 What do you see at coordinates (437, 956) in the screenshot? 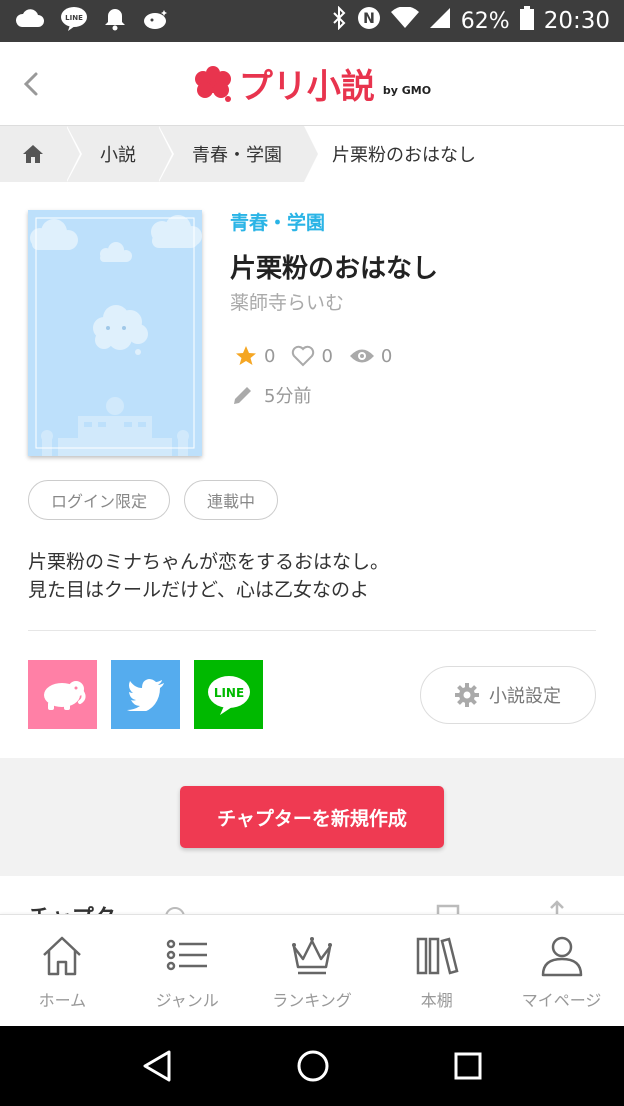
I see `bookshelf-icon` at bounding box center [437, 956].